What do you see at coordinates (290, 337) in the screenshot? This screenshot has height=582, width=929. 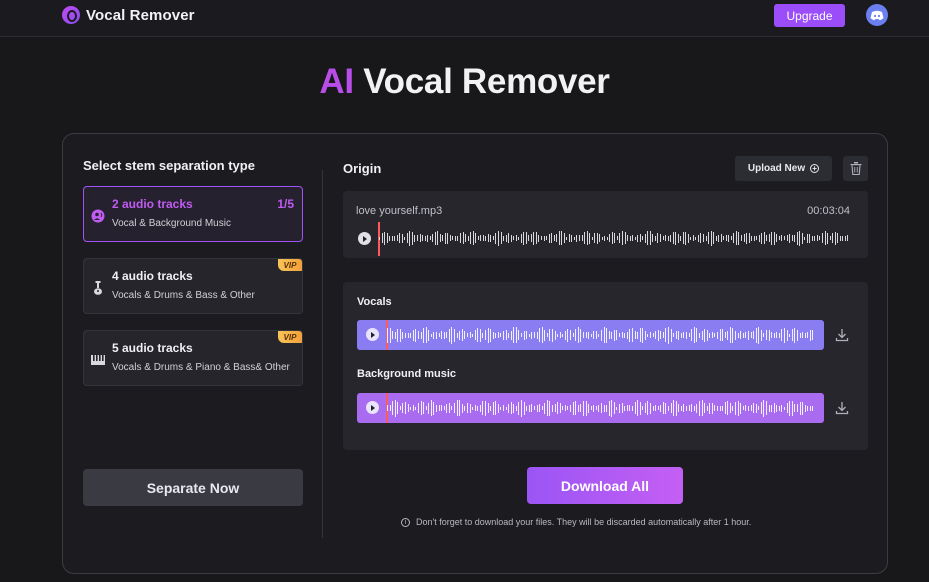 I see `vip-badge: VIP` at bounding box center [290, 337].